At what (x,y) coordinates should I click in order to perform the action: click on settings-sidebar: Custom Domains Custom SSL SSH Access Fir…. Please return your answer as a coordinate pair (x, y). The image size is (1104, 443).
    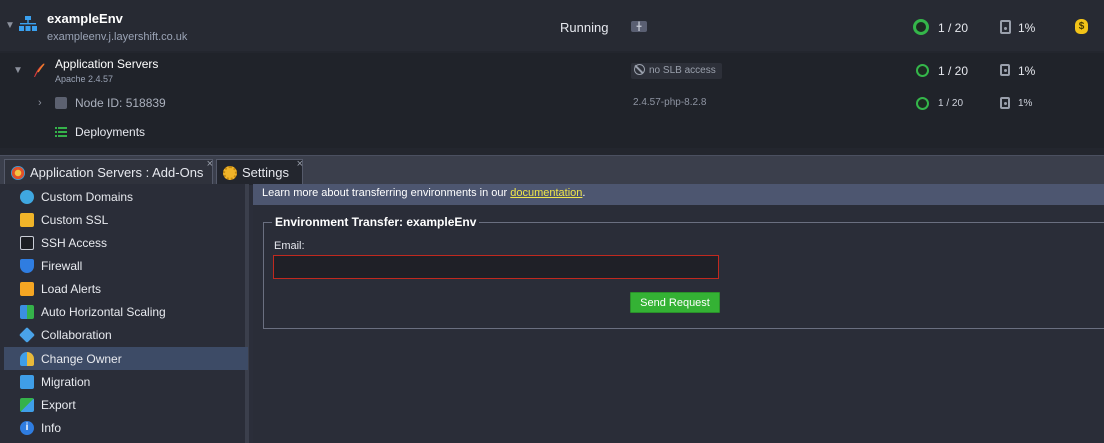
    Looking at the image, I should click on (124, 313).